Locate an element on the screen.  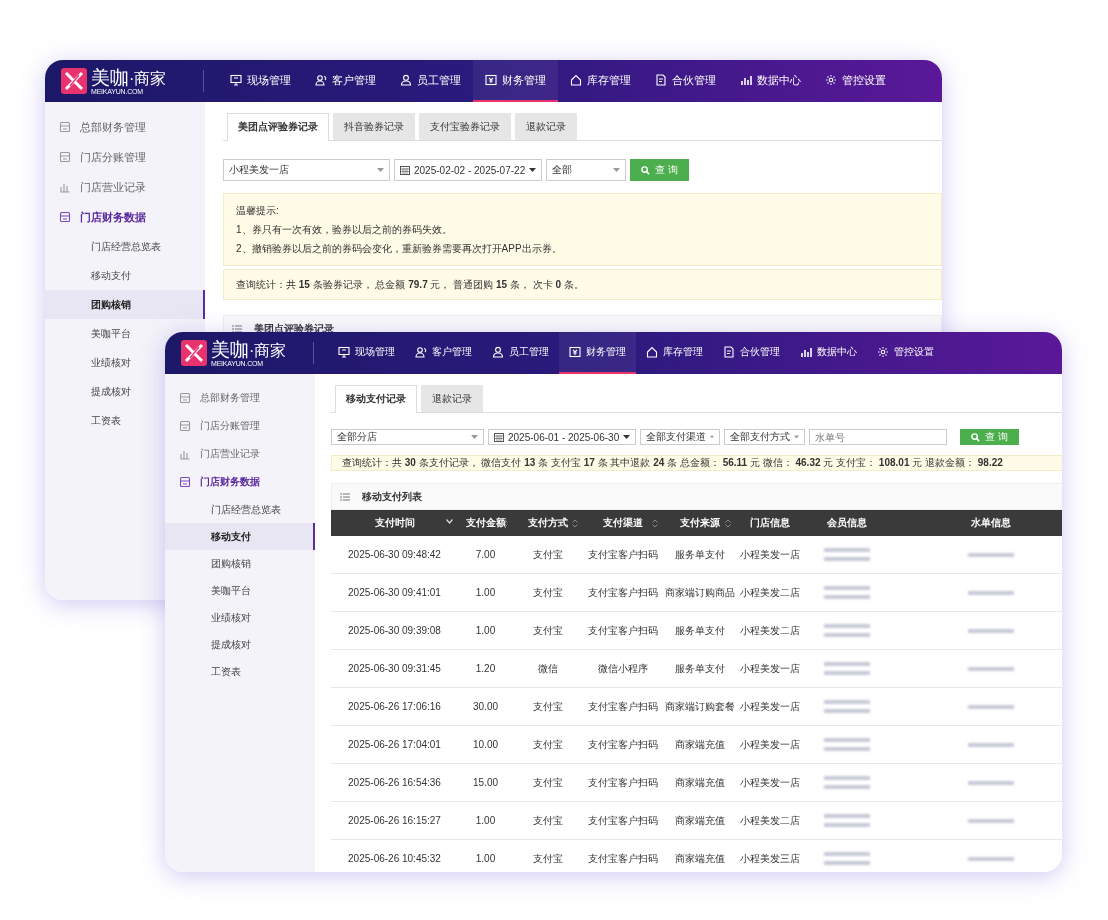
users-icon is located at coordinates (321, 80).